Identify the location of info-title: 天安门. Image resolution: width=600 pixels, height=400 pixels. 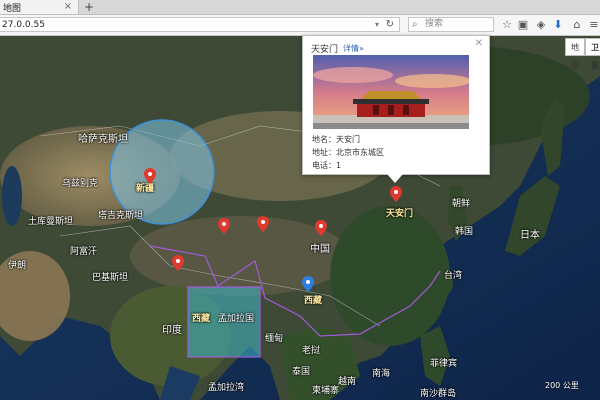
(325, 50).